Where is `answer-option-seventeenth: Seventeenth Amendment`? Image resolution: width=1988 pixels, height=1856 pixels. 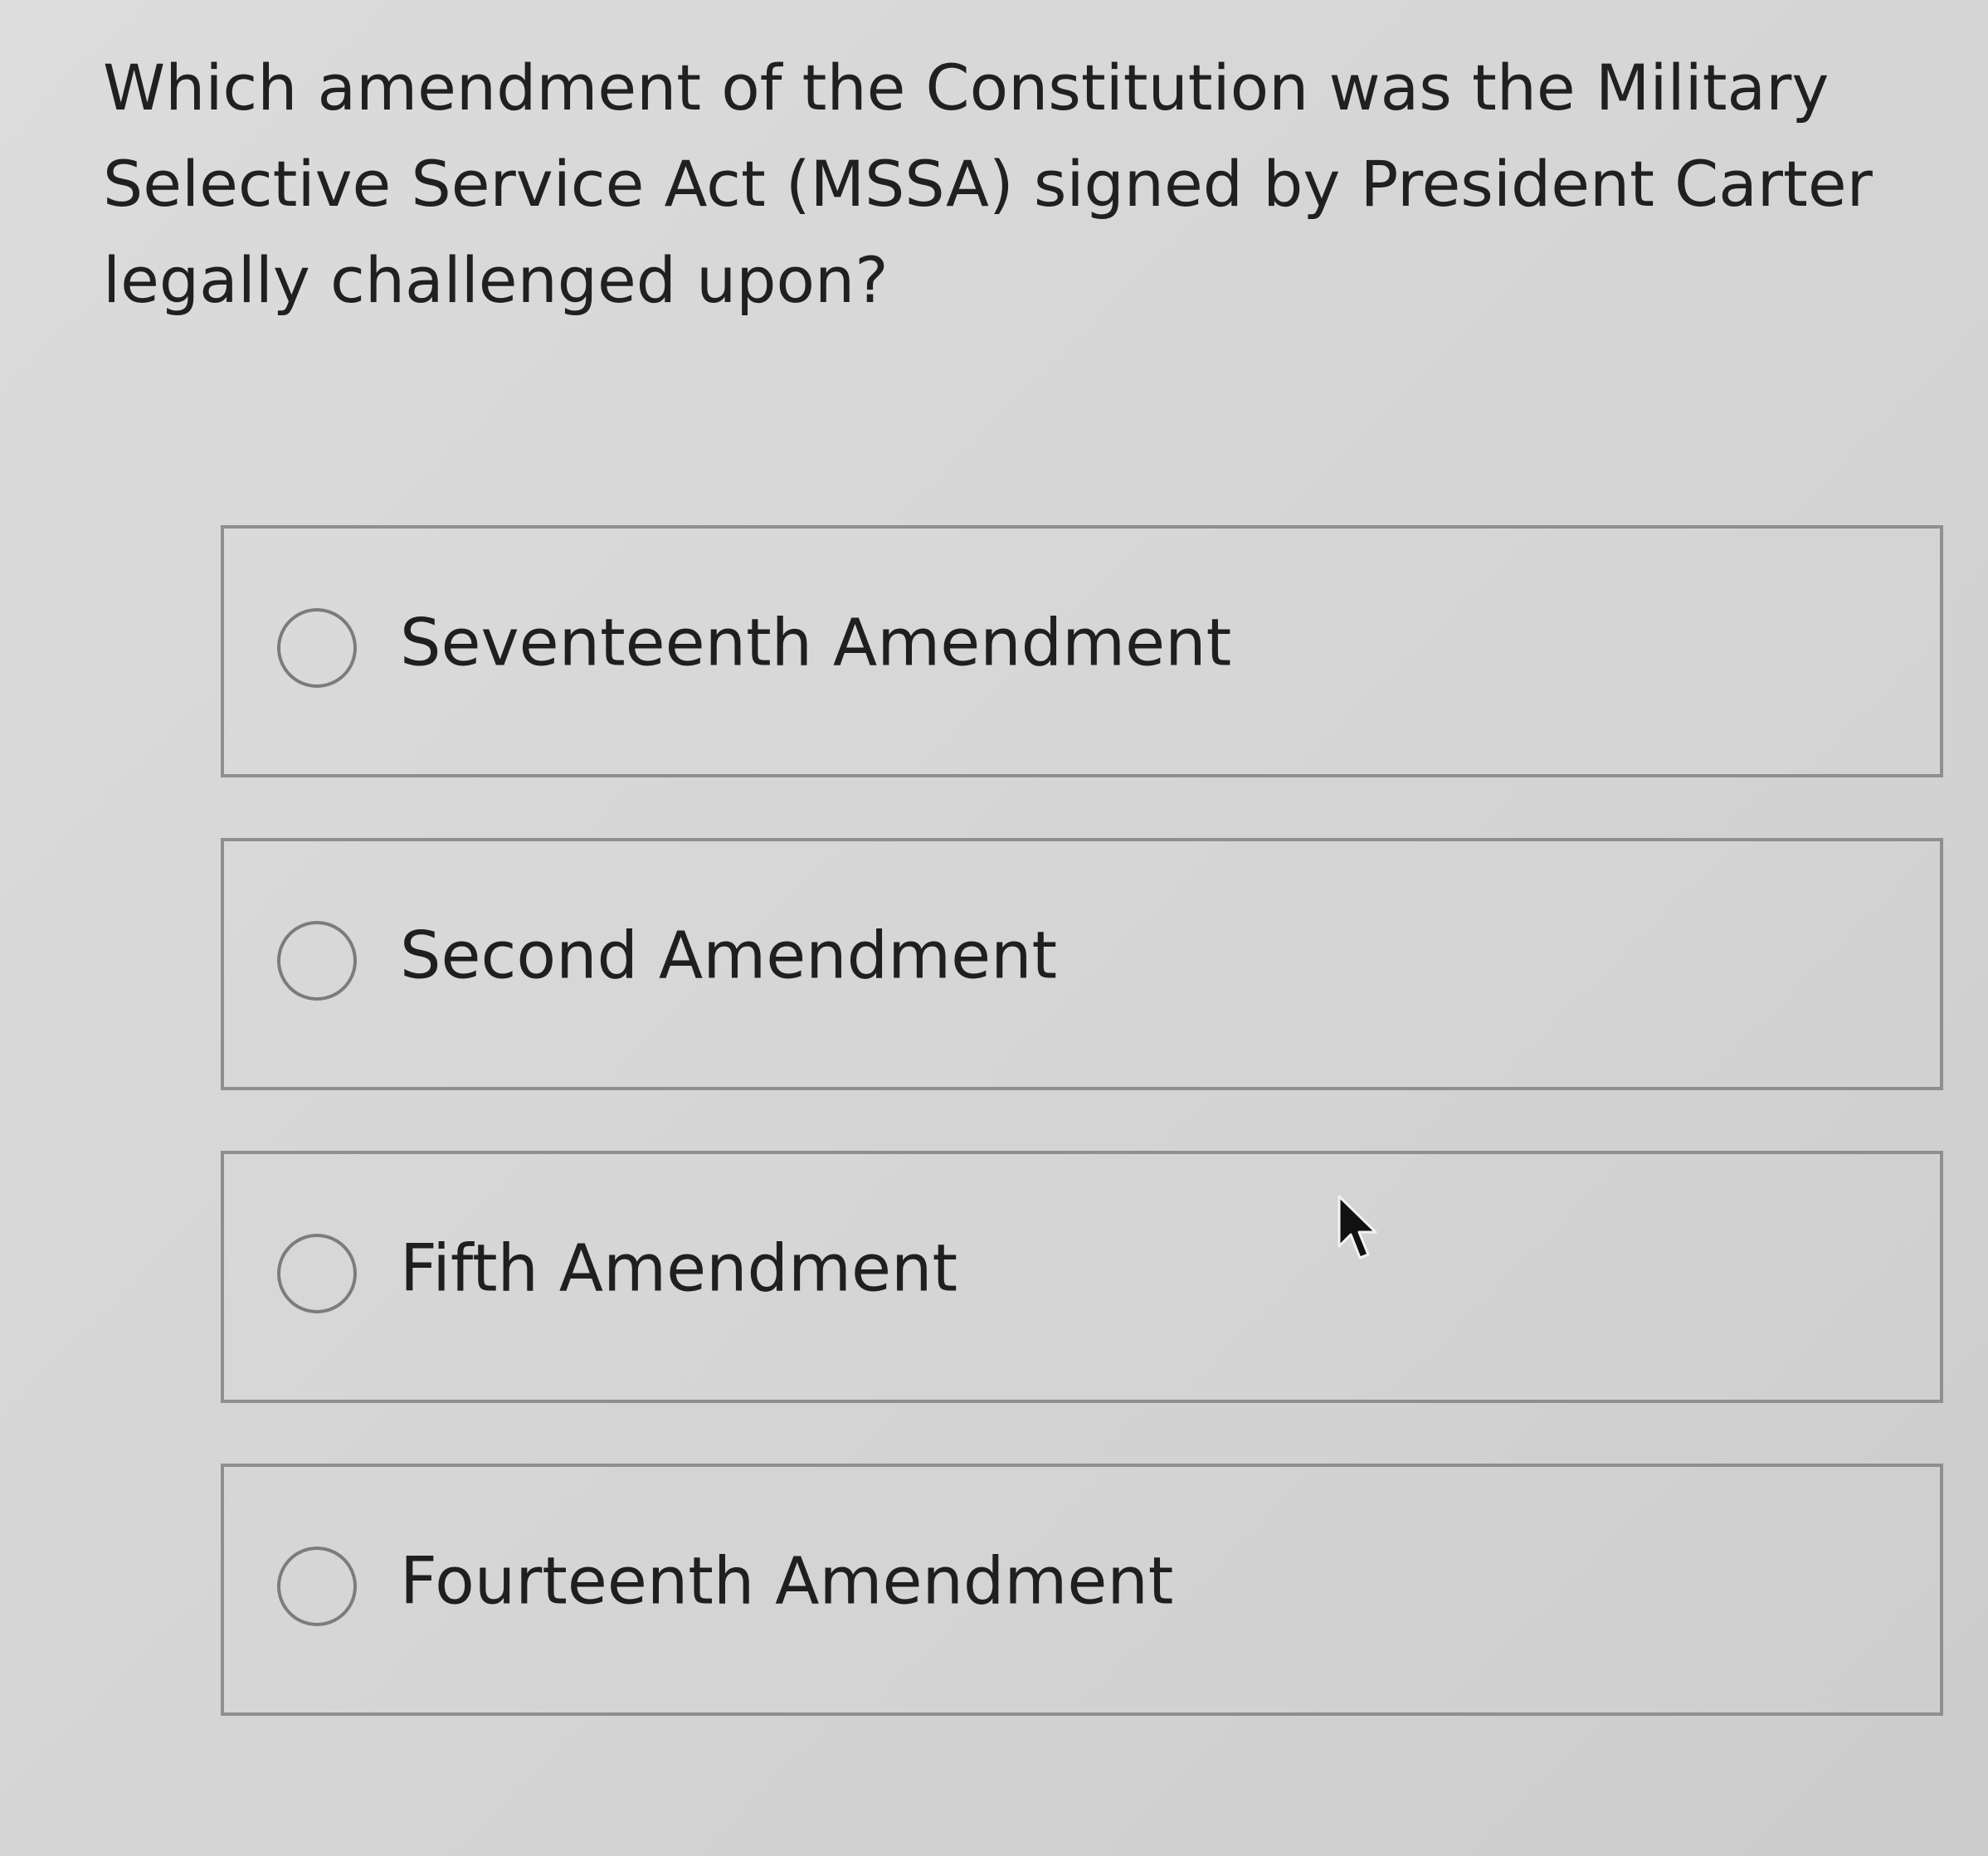
answer-option-seventeenth: Seventeenth Amendment is located at coordinates (1082, 651).